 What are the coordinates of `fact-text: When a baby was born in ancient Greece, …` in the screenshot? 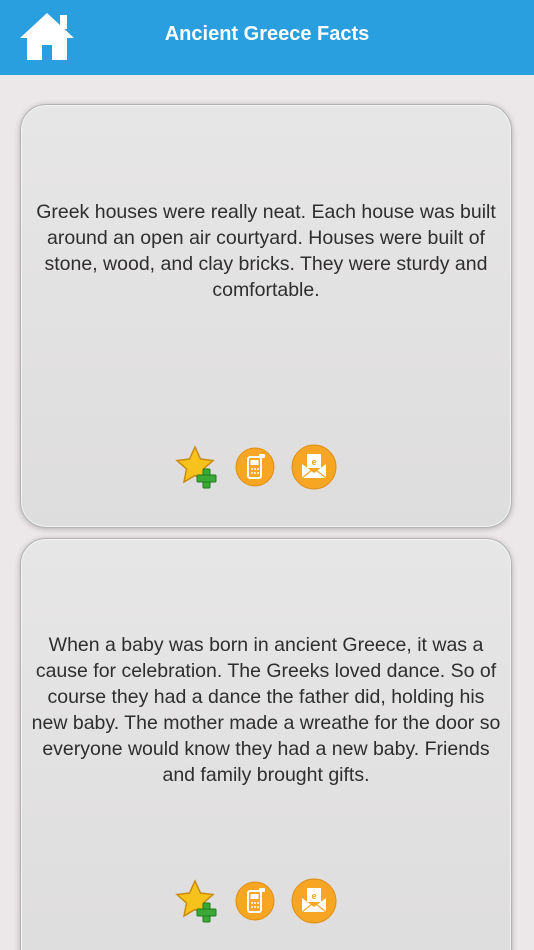 It's located at (266, 710).